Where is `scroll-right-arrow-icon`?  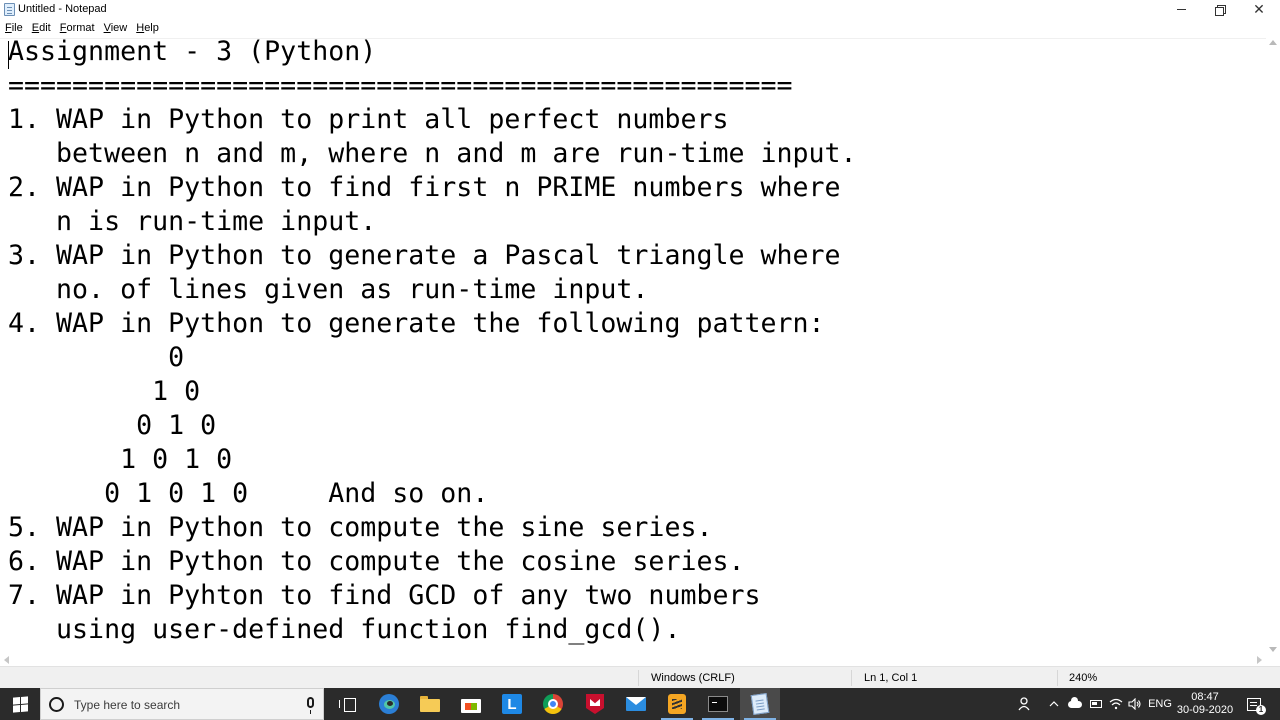
scroll-right-arrow-icon is located at coordinates (1259, 660).